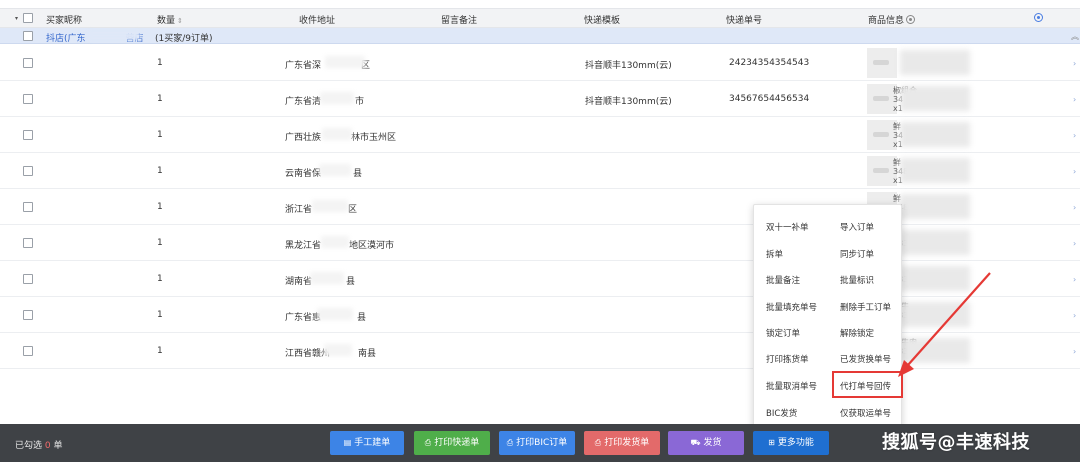  Describe the element at coordinates (769, 99) in the screenshot. I see `row-tracking: 34567654456534` at that location.